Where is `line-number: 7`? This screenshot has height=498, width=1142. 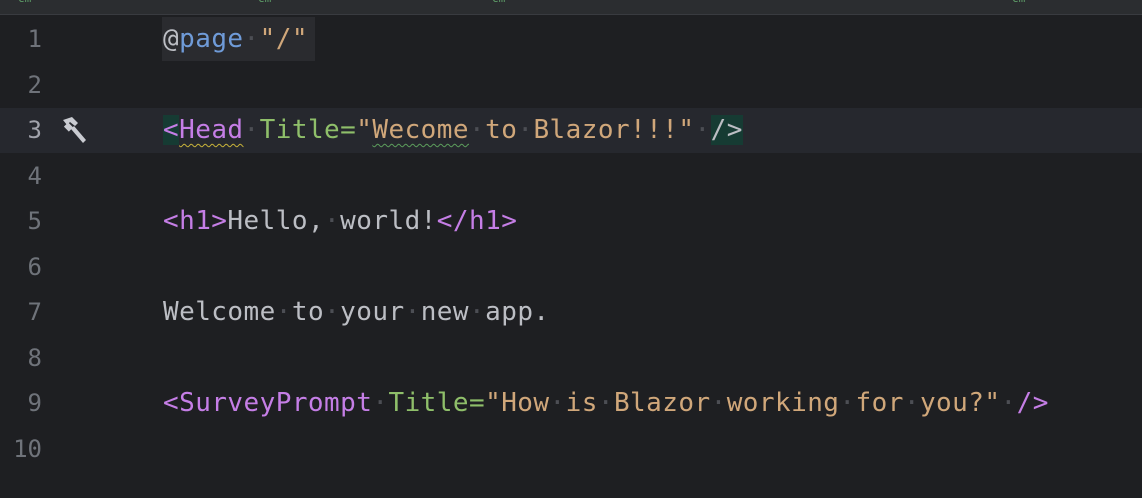
line-number: 7 is located at coordinates (34, 312).